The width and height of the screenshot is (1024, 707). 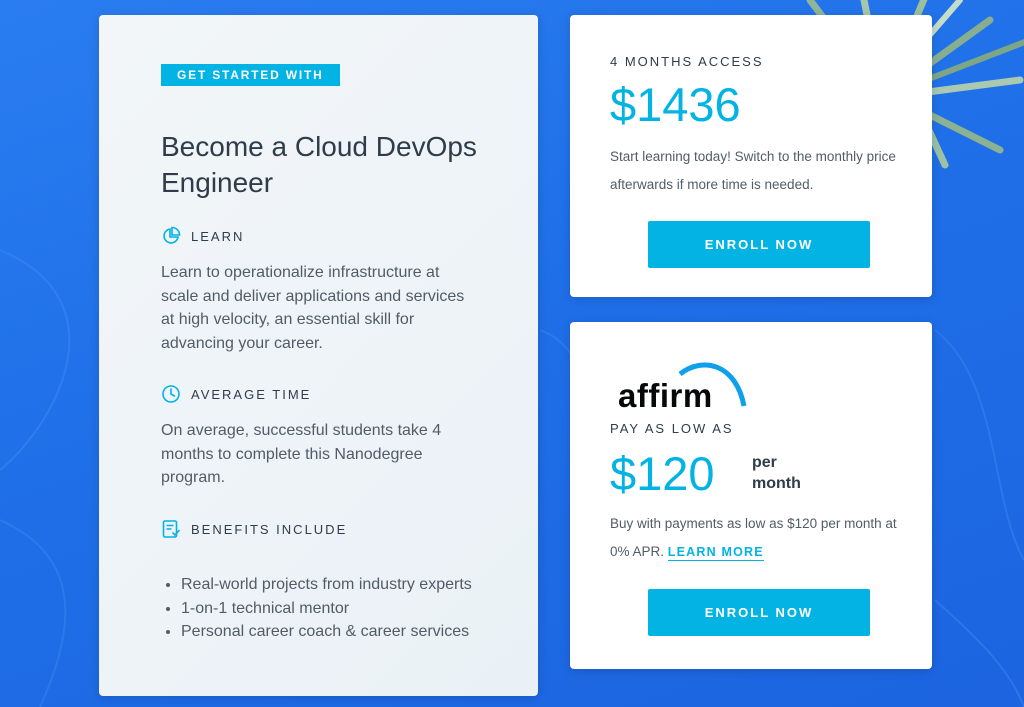 I want to click on pay-as-low-as-label: PAY AS LOW AS, so click(x=672, y=428).